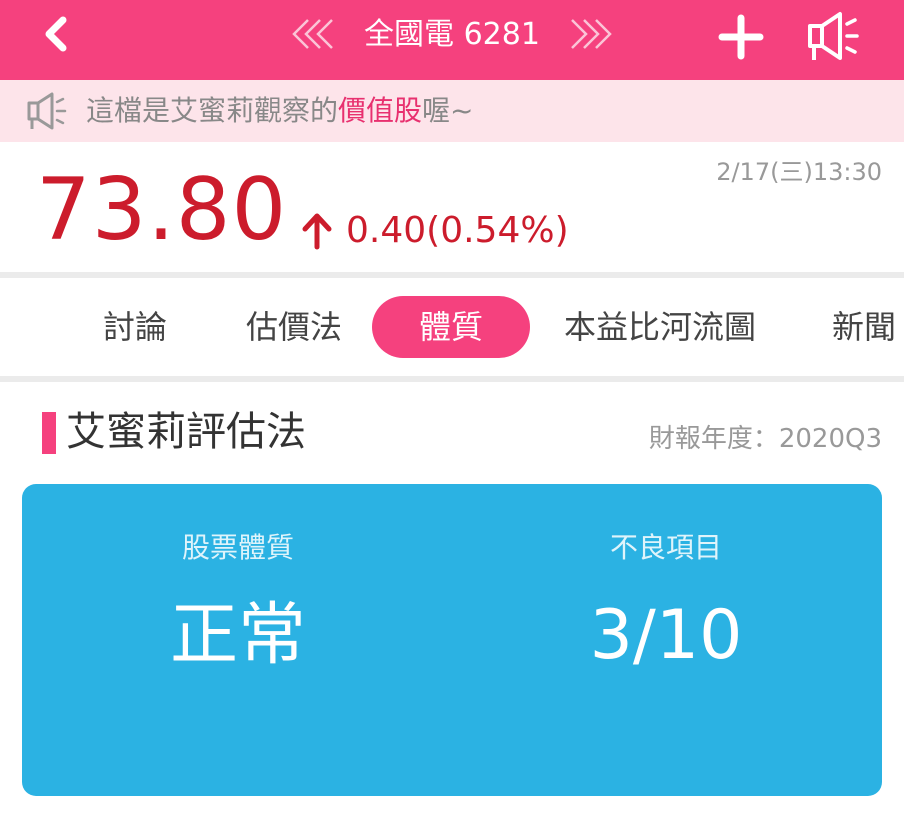 The height and width of the screenshot is (816, 904). What do you see at coordinates (765, 439) in the screenshot?
I see `report-period: 財報年度：2020Q3` at bounding box center [765, 439].